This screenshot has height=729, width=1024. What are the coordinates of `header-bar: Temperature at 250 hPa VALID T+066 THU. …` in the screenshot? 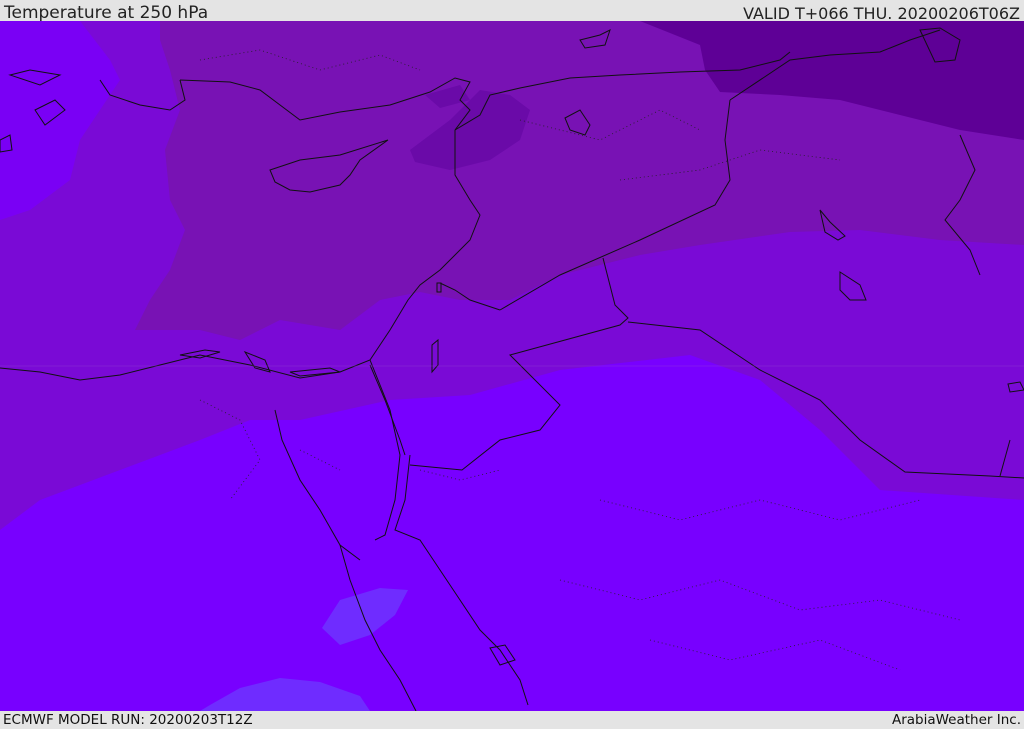 It's located at (512, 11).